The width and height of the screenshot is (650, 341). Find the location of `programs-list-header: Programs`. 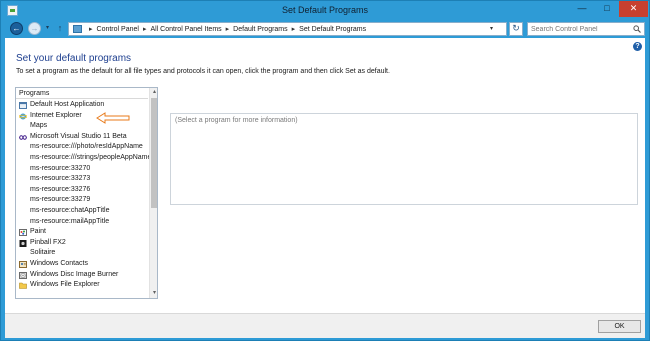

programs-list-header: Programs is located at coordinates (82, 93).